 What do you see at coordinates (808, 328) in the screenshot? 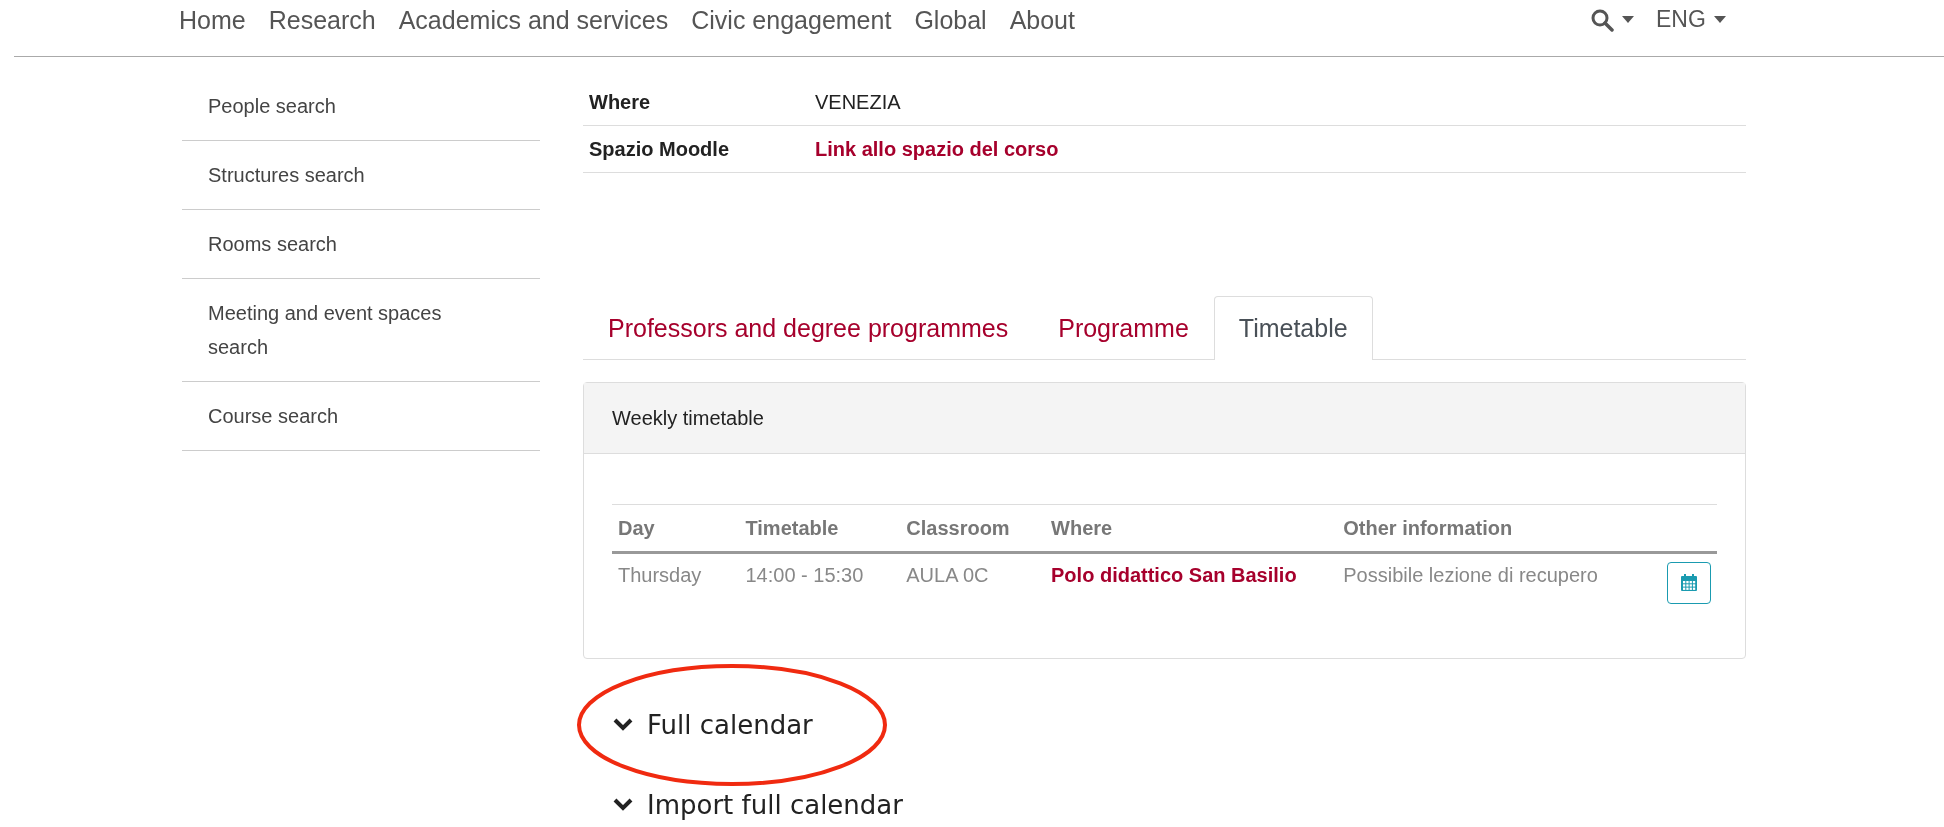
I see `tab: Professors and degree programmes` at bounding box center [808, 328].